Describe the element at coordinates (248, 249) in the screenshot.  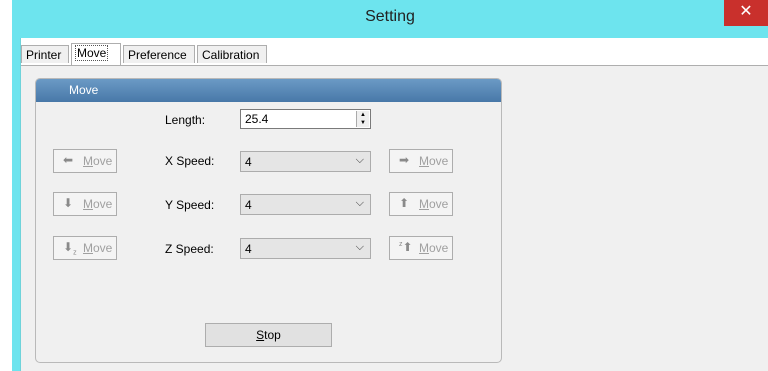
I see `z-speed-value: 4` at that location.